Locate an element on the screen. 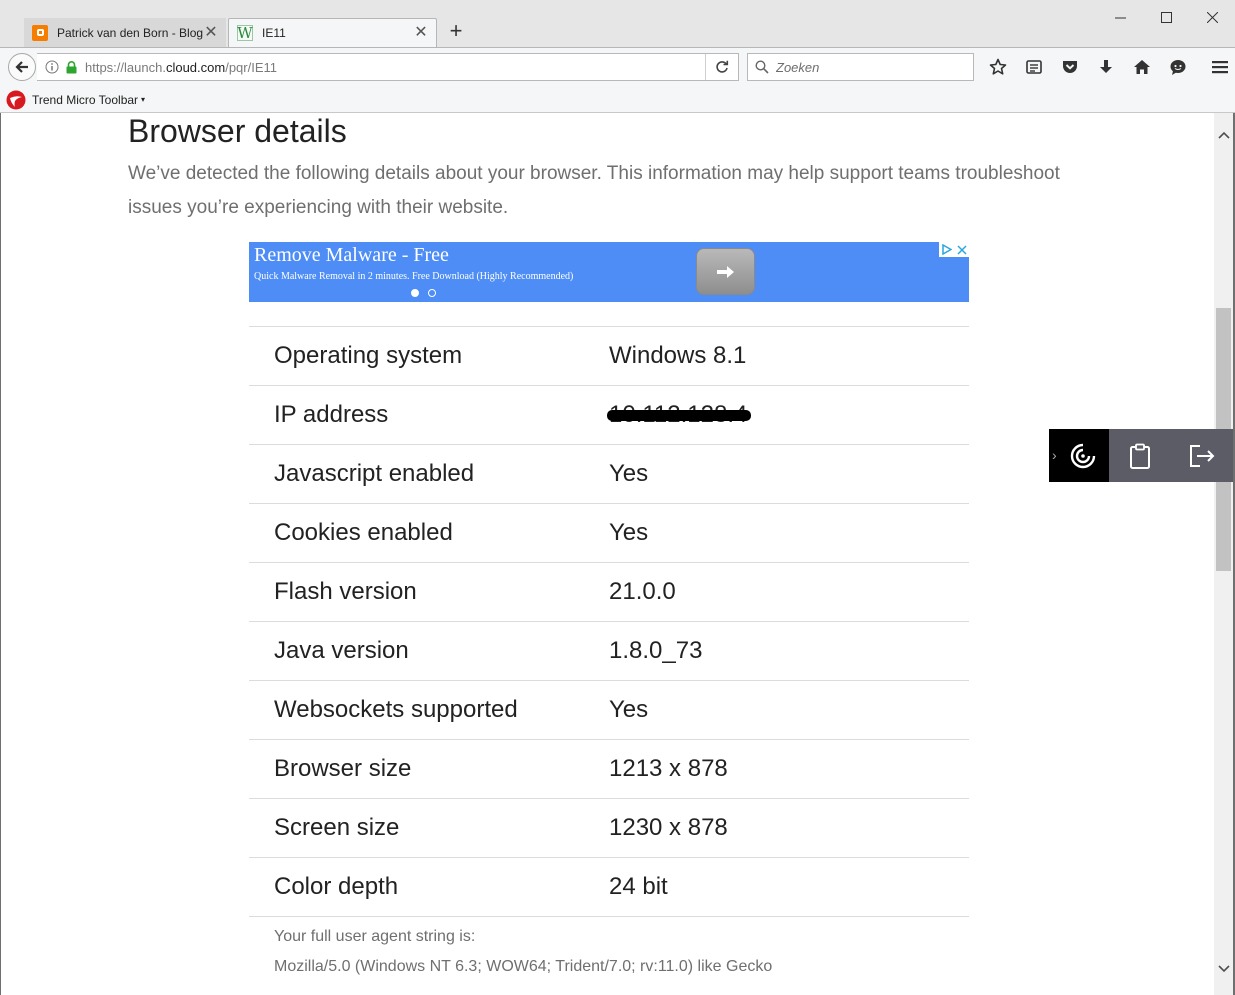 This screenshot has height=995, width=1235. detail-value: Windows 8.1 is located at coordinates (789, 356).